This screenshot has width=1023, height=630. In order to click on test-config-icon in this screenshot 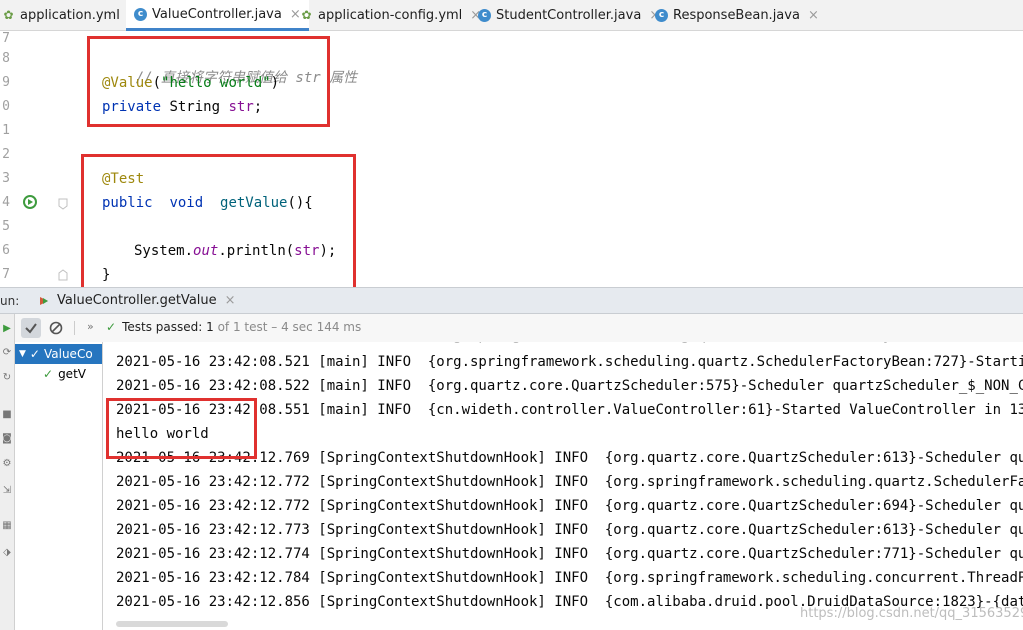, I will do `click(44, 300)`.